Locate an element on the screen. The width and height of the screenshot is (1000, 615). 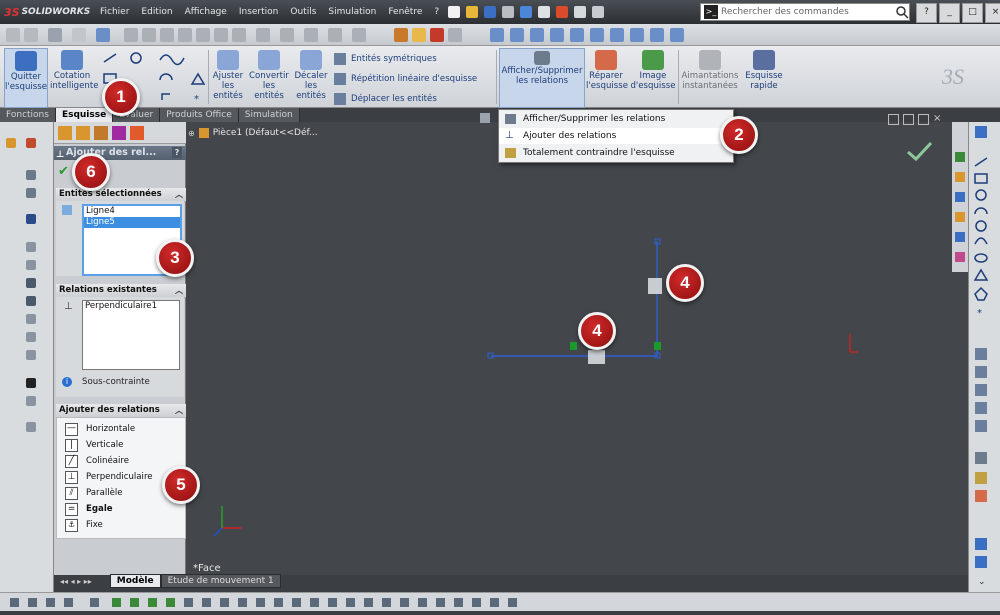
smart-dim-icon is located at coordinates (31, 193).